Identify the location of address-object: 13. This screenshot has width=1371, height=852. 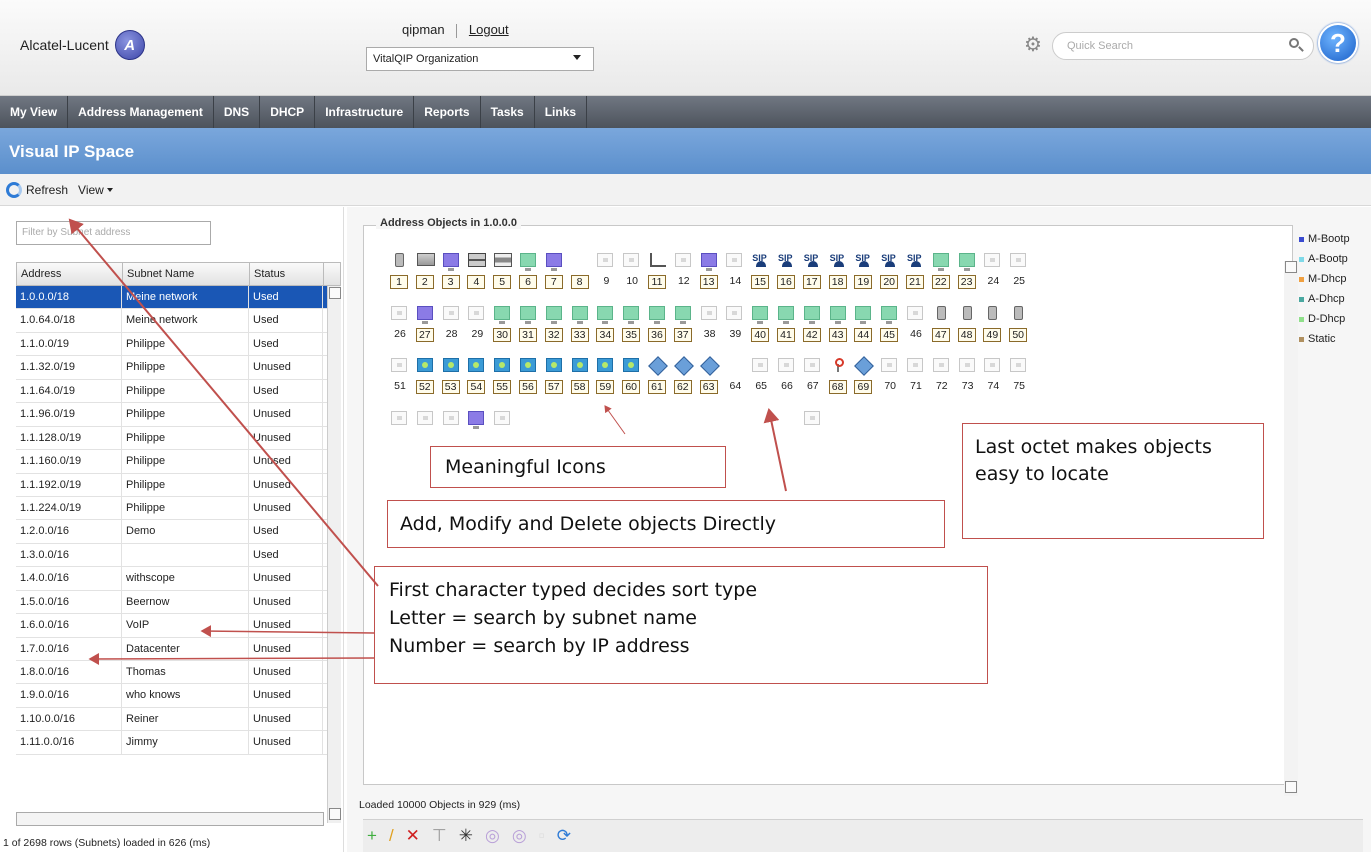
(710, 265).